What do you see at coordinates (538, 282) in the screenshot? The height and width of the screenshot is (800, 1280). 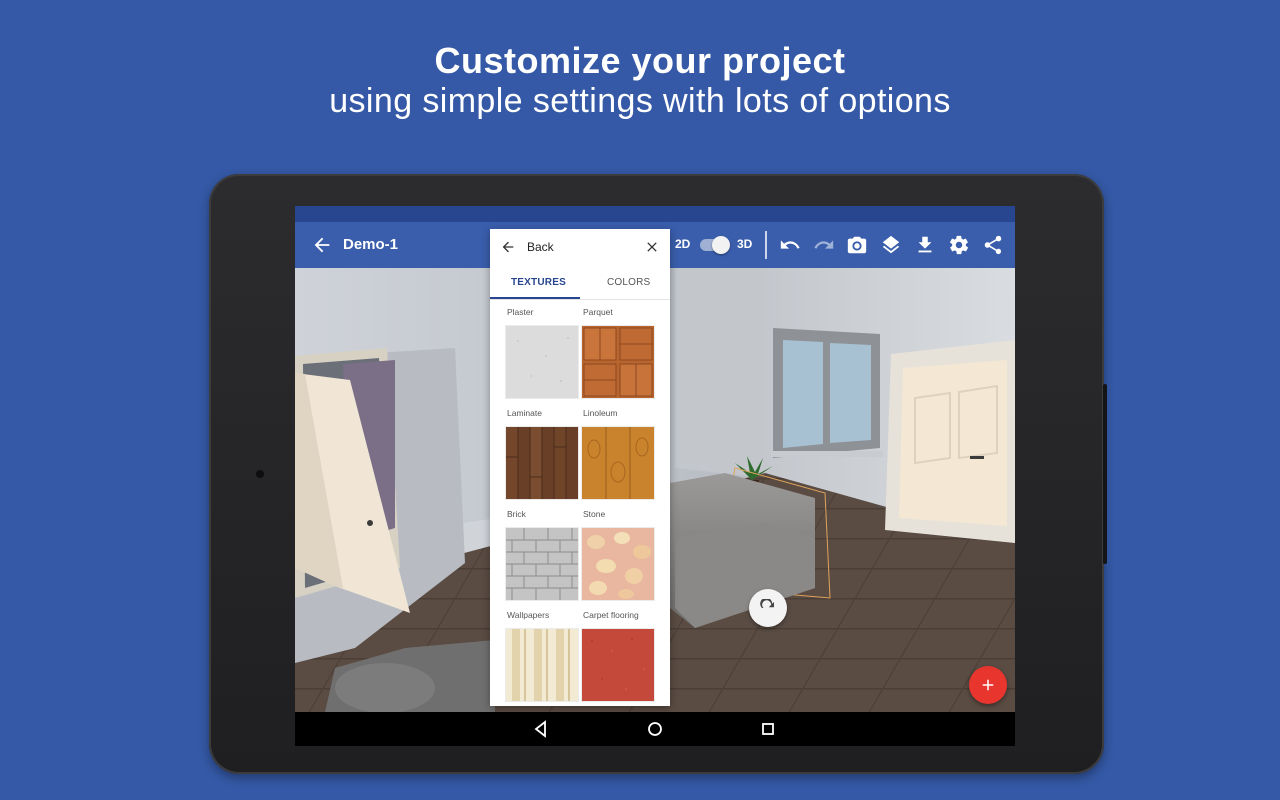 I see `tab-textures: TEXTURES` at bounding box center [538, 282].